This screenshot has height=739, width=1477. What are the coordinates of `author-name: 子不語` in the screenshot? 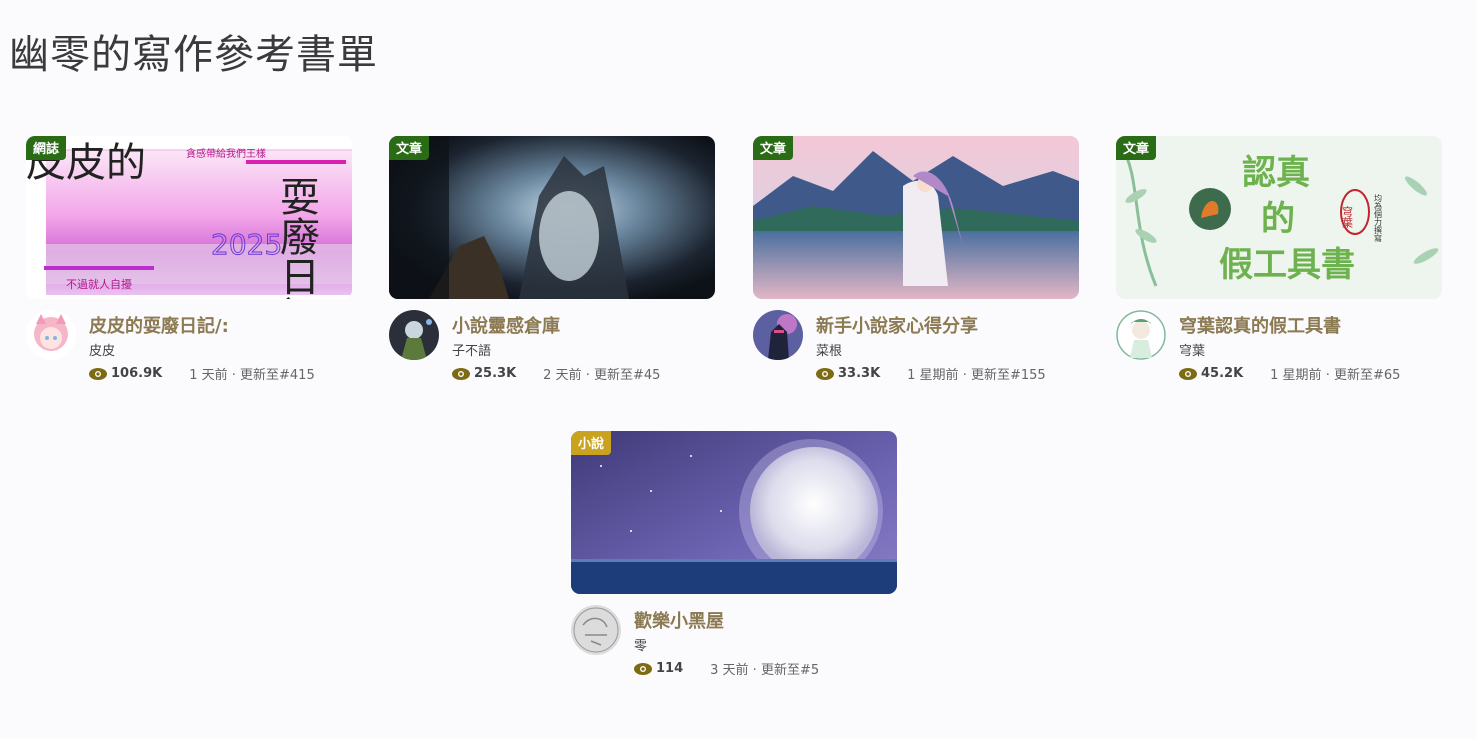 It's located at (471, 349).